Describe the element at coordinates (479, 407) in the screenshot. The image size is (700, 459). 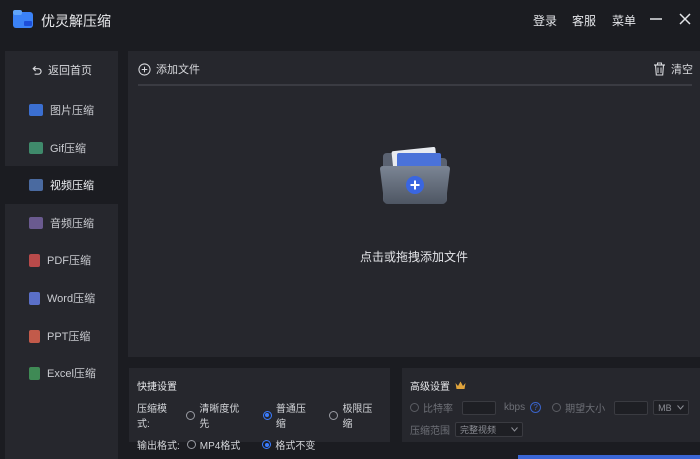
I see `bitrate-input` at that location.